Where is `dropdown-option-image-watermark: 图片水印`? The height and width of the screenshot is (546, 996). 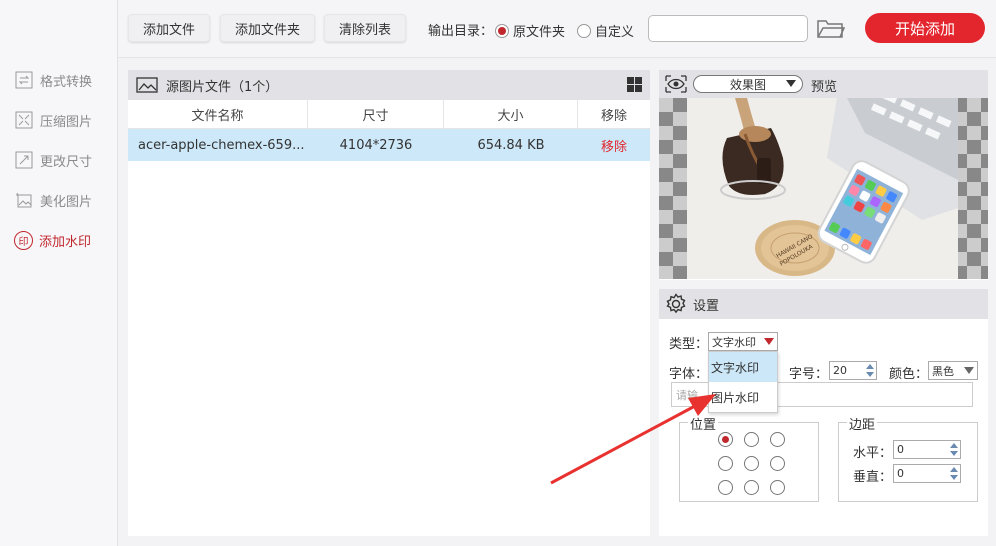 dropdown-option-image-watermark: 图片水印 is located at coordinates (743, 397).